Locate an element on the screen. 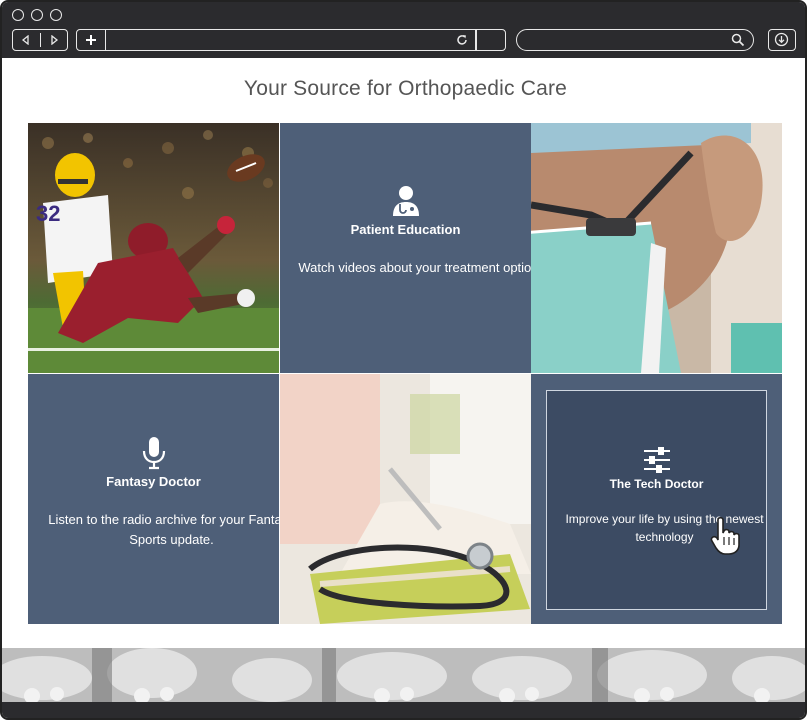  forward-button is located at coordinates (54, 40).